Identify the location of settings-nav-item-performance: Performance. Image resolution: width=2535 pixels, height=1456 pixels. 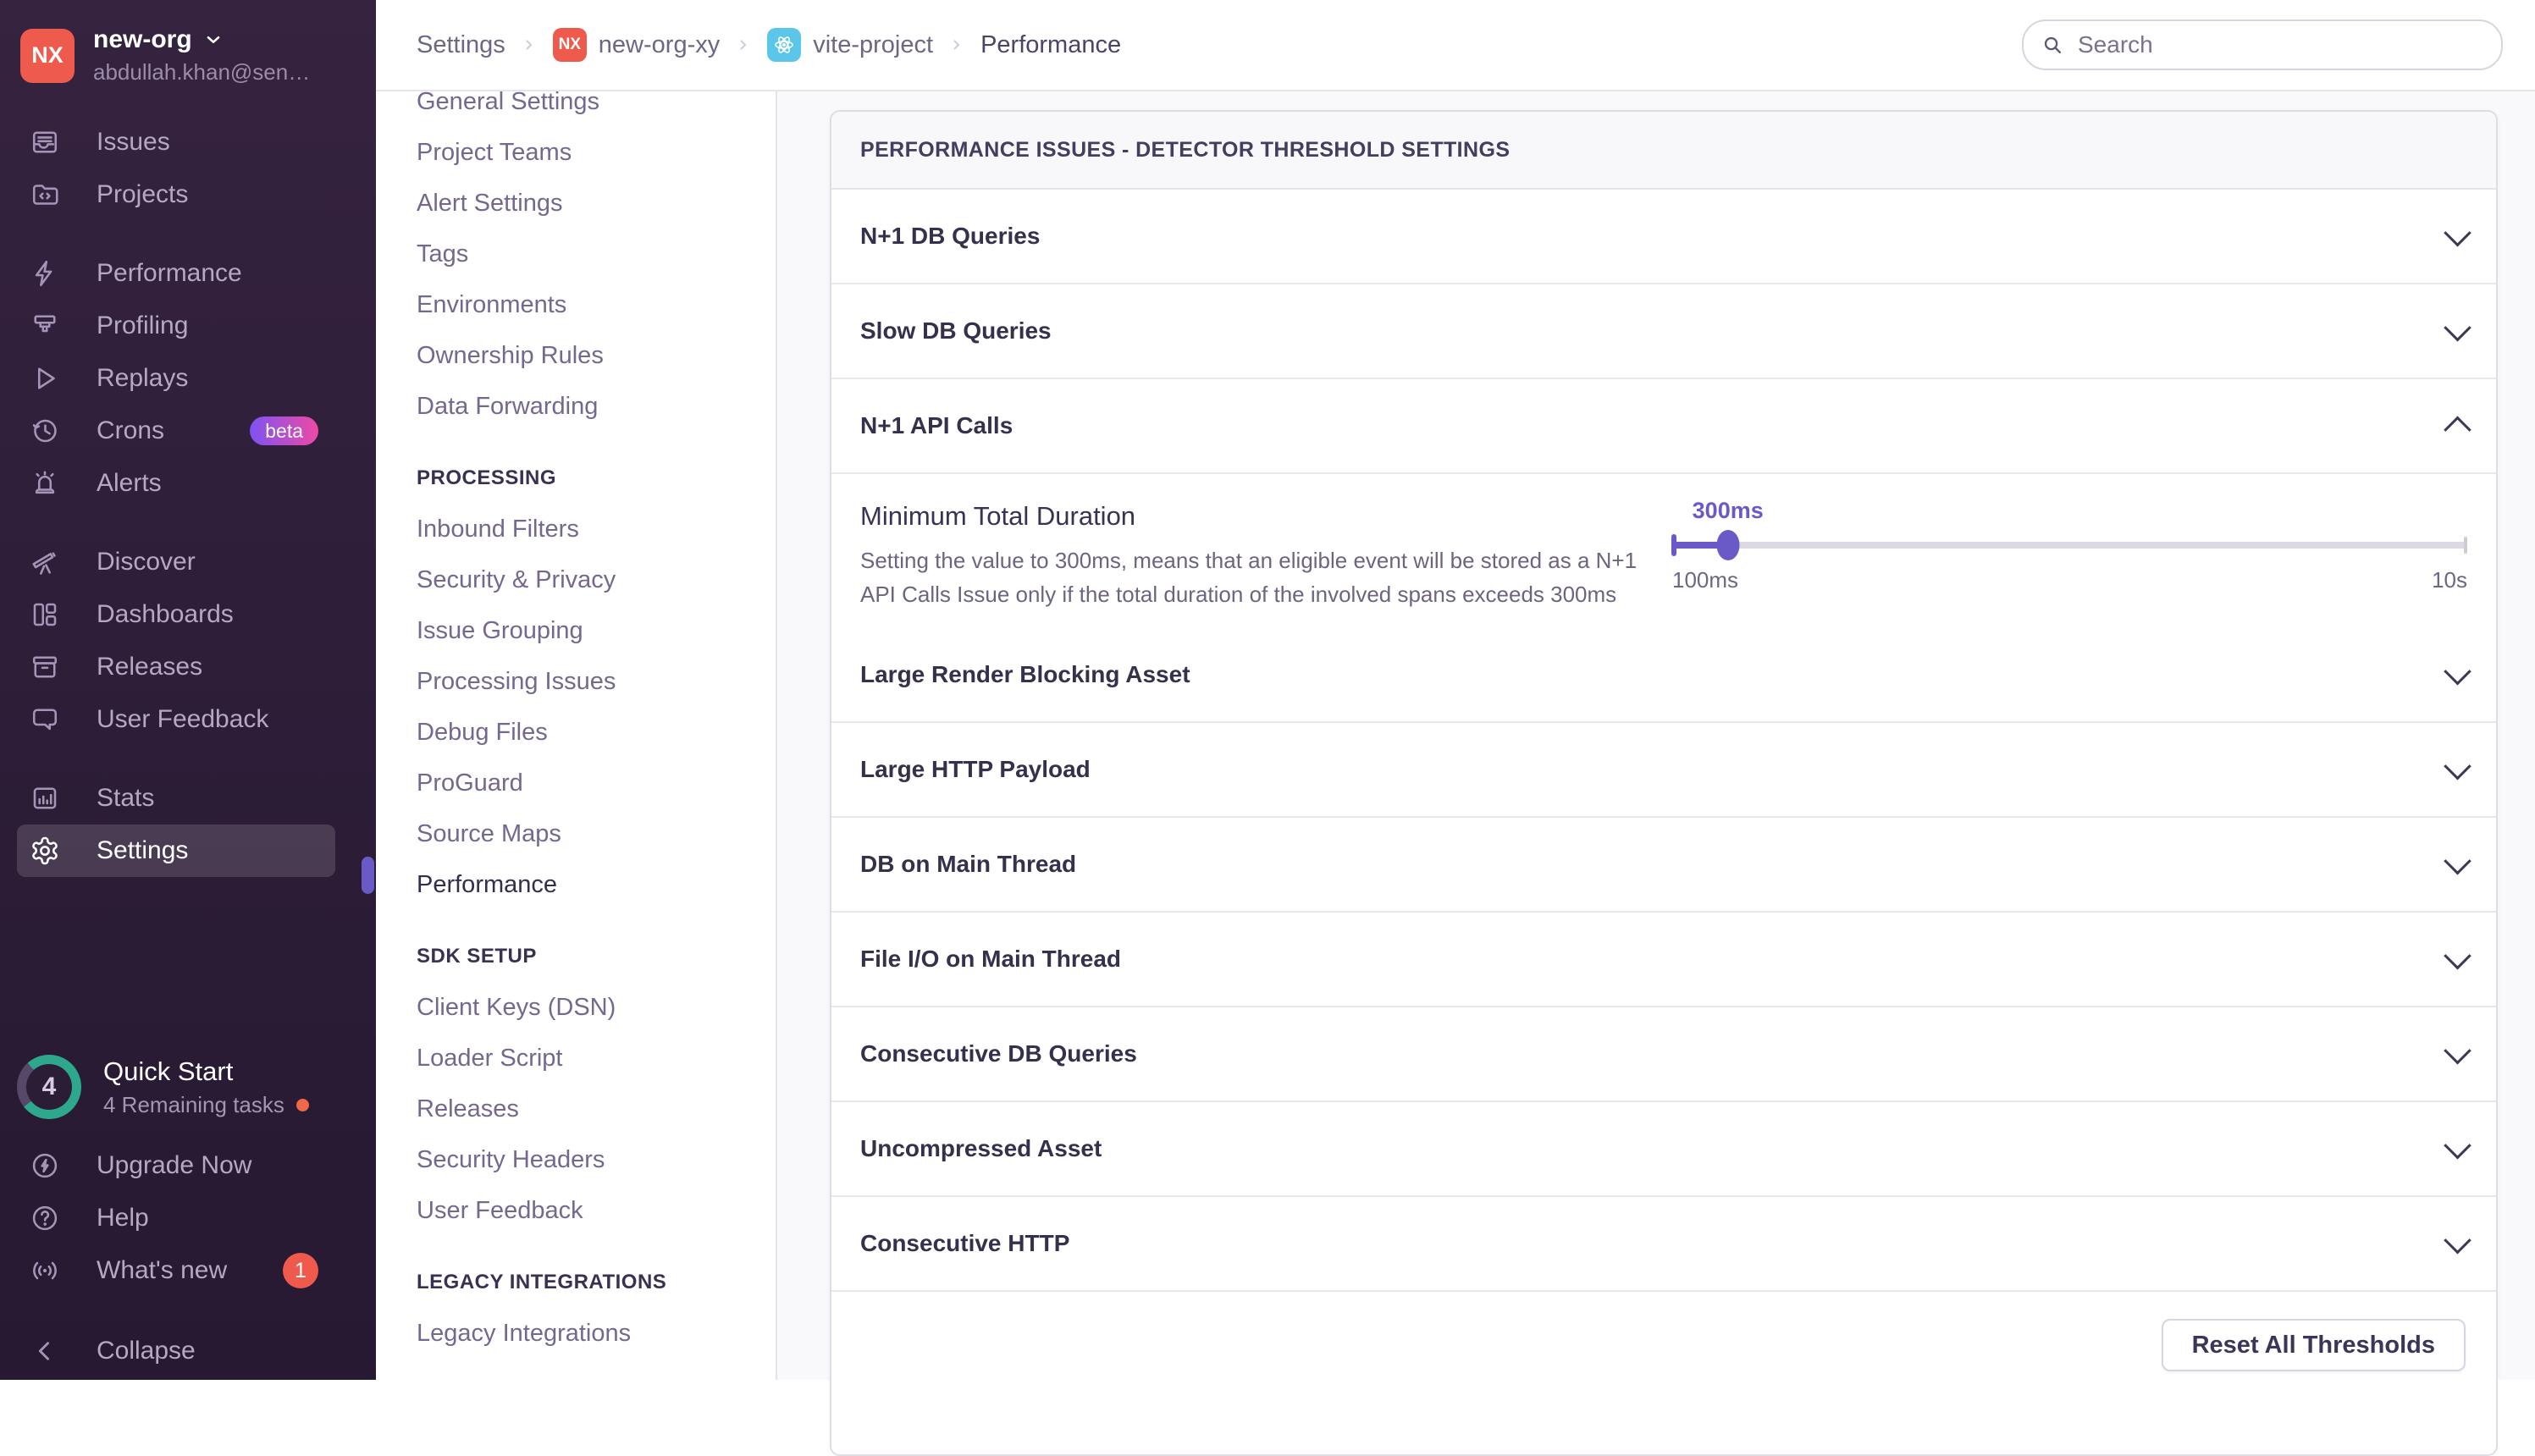
(596, 884).